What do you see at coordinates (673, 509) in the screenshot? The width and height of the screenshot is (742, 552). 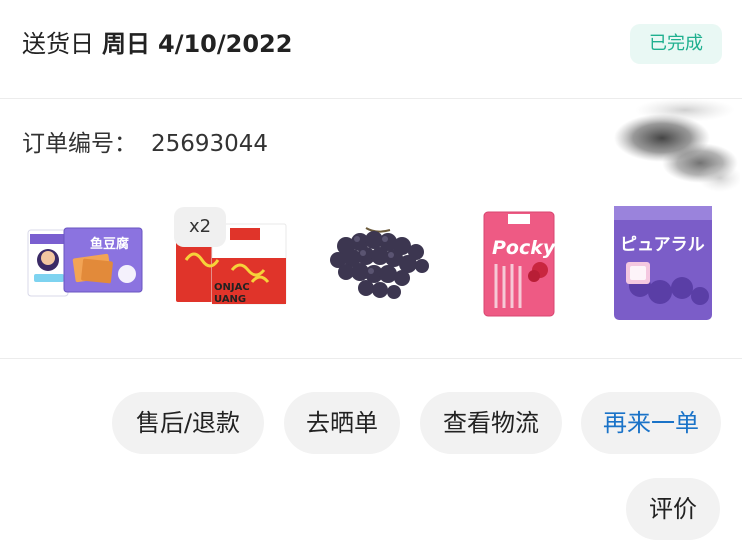 I see `review-button: 评价` at bounding box center [673, 509].